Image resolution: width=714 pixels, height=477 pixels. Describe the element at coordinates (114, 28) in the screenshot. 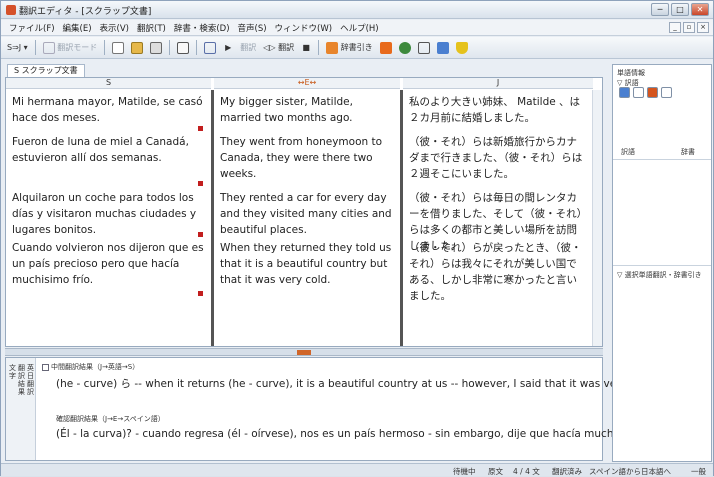

I see `menu-view: 表示(V)` at that location.